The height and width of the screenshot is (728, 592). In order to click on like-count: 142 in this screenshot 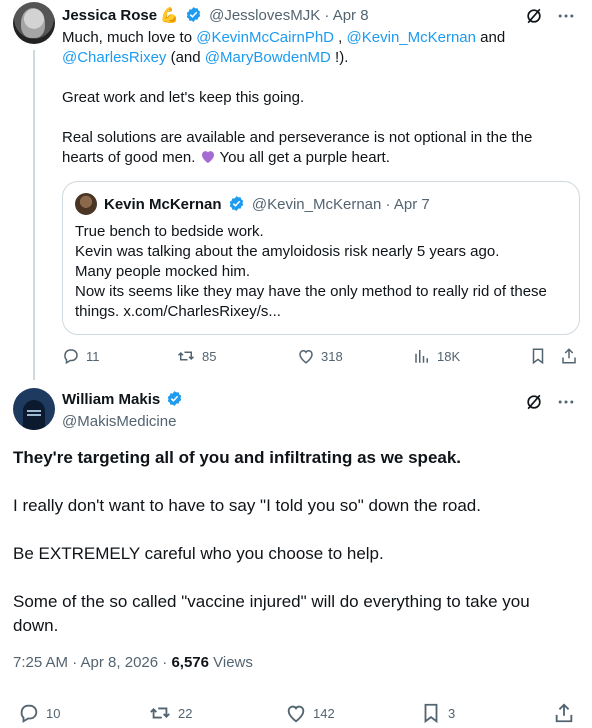, I will do `click(324, 713)`.